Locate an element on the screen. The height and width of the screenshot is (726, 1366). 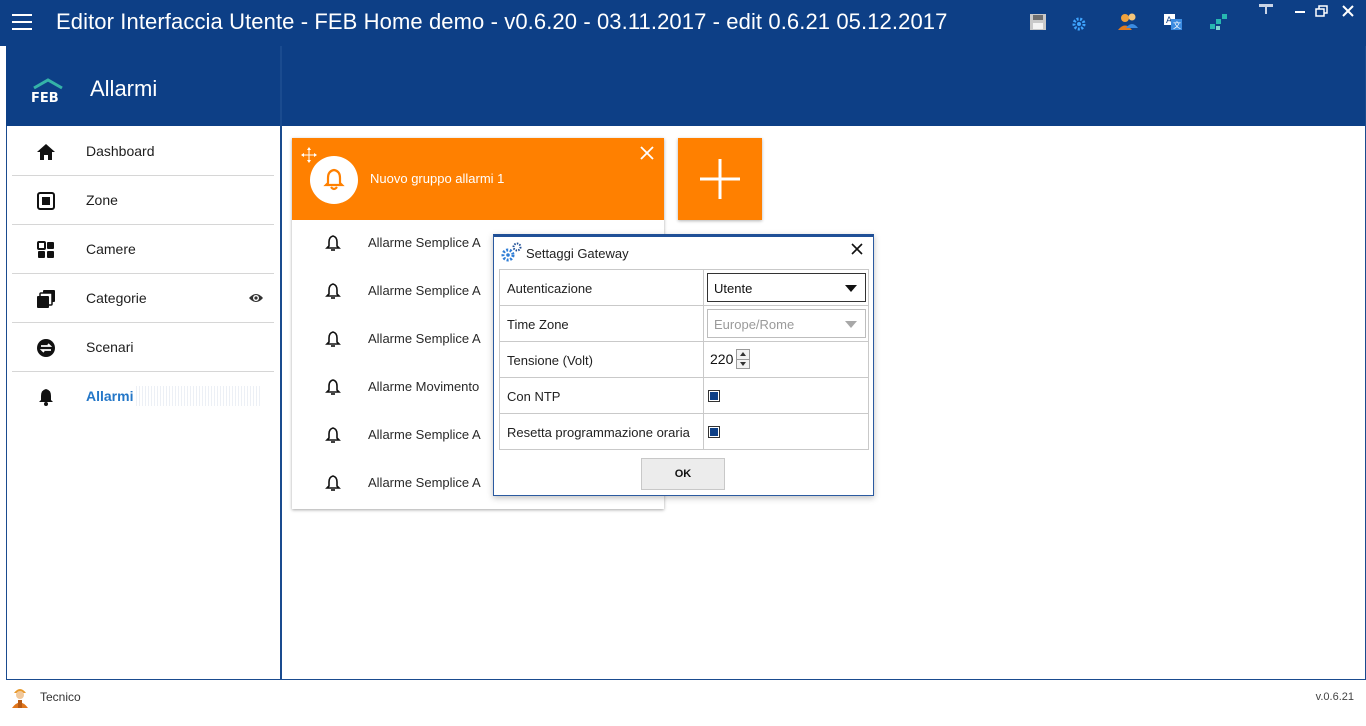
plus-icon is located at coordinates (720, 179).